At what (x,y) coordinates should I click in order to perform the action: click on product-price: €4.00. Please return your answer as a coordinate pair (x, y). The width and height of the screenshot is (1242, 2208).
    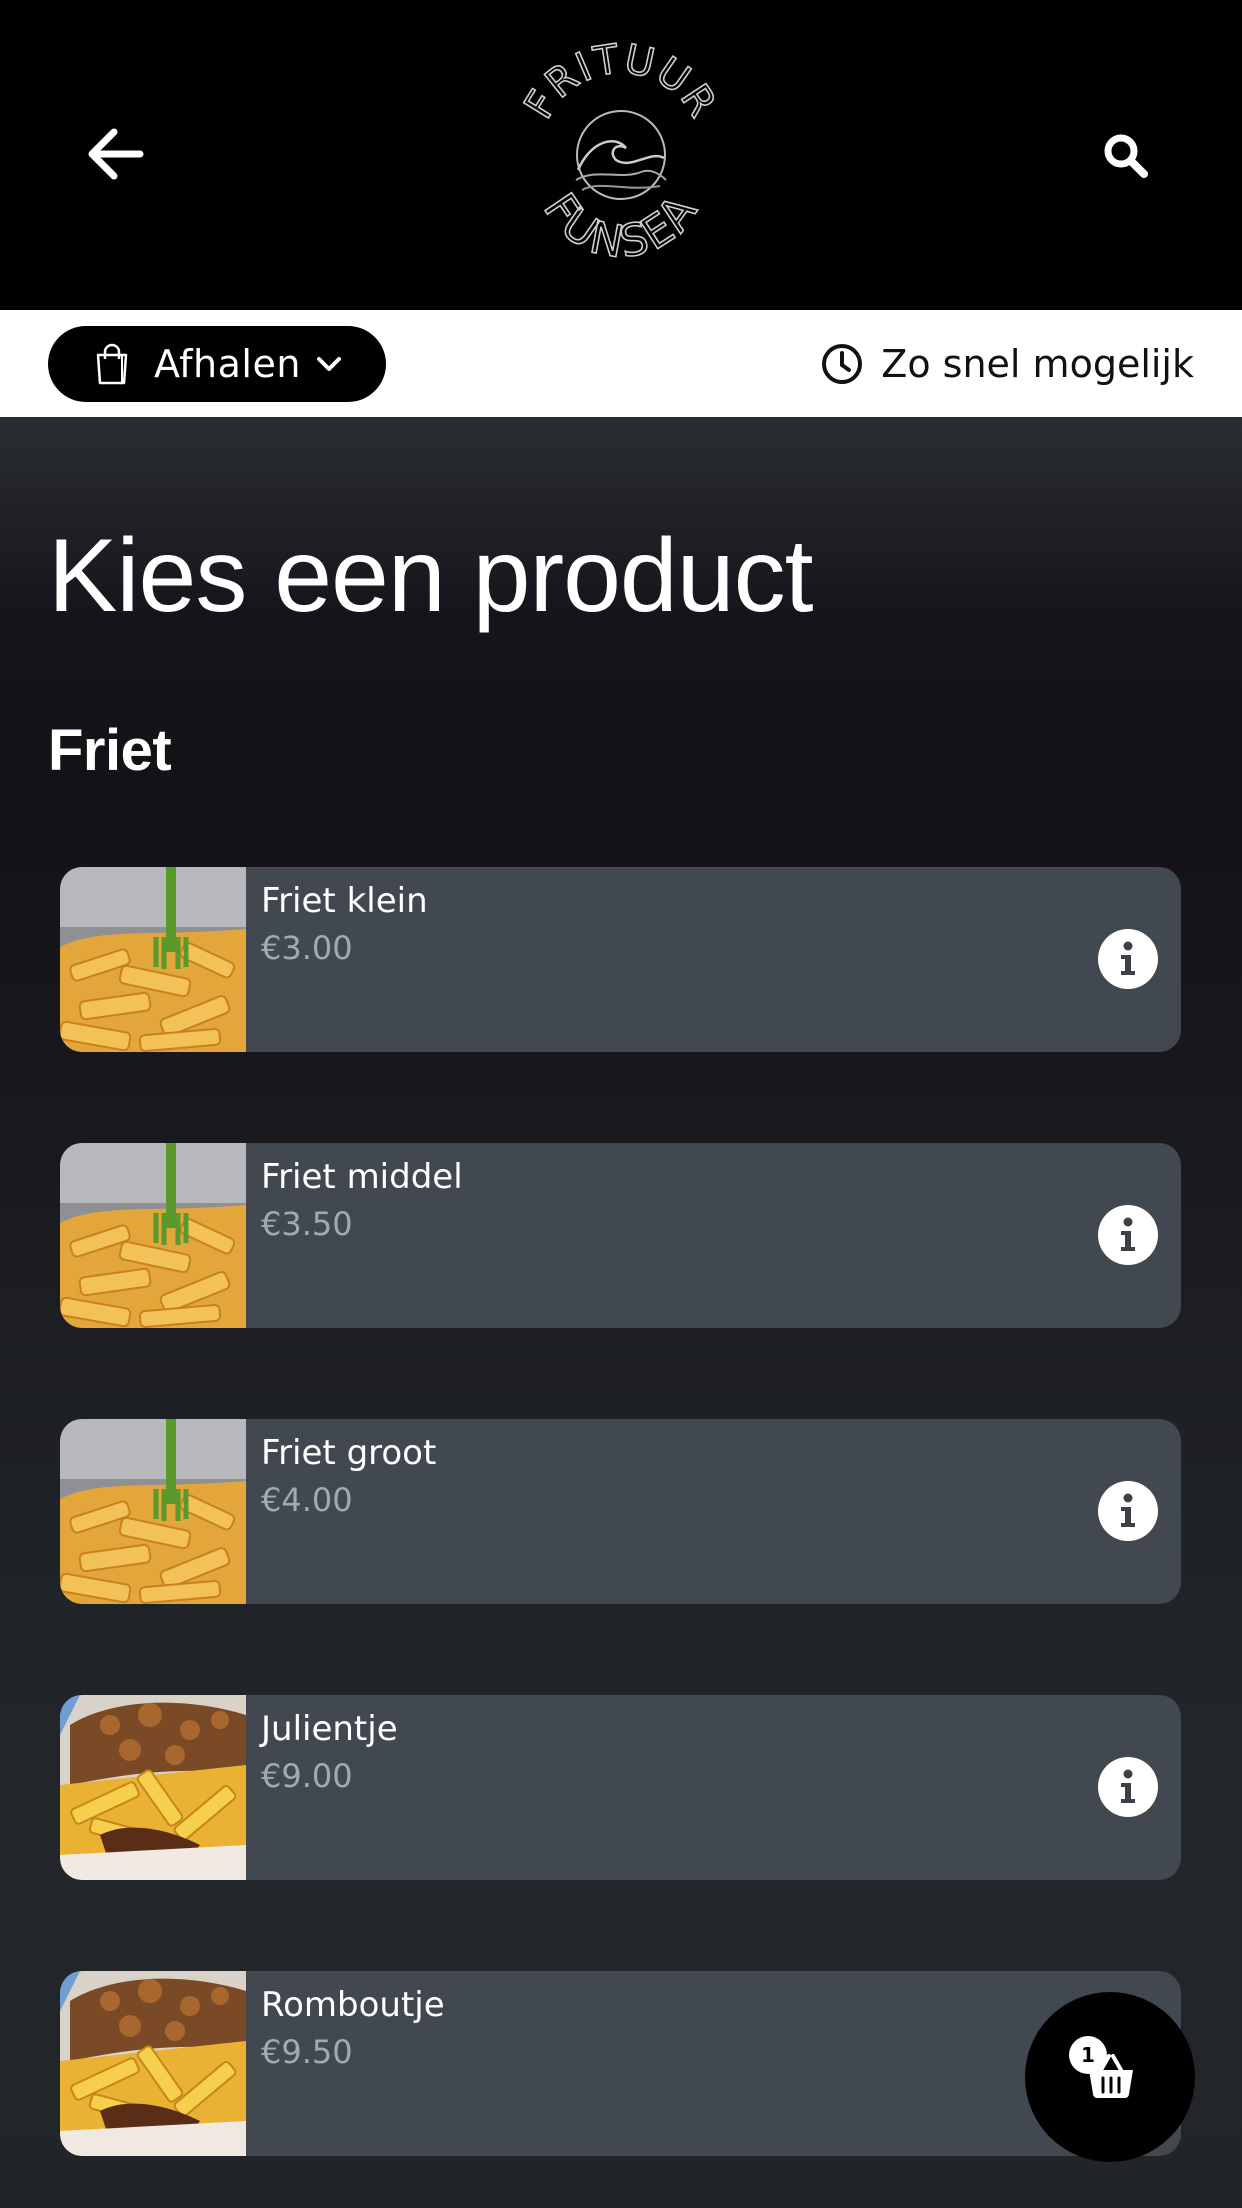
    Looking at the image, I should click on (307, 1500).